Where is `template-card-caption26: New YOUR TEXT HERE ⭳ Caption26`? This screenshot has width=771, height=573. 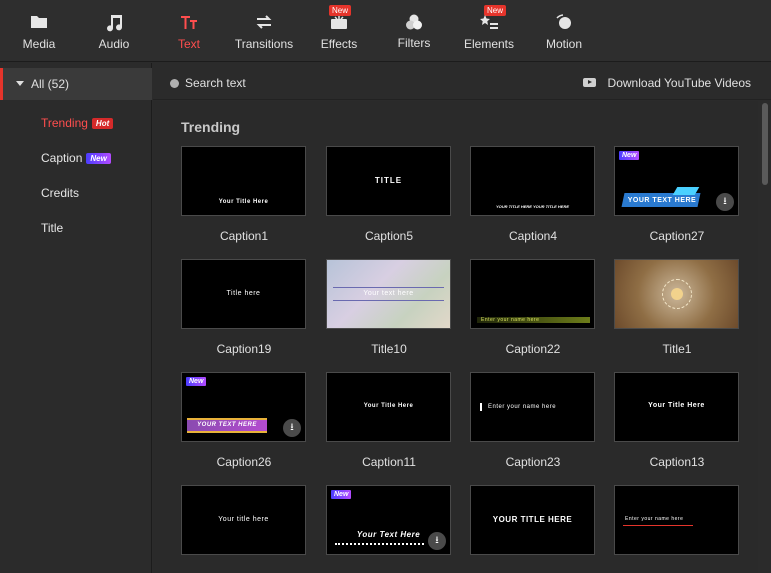 template-card-caption26: New YOUR TEXT HERE ⭳ Caption26 is located at coordinates (244, 423).